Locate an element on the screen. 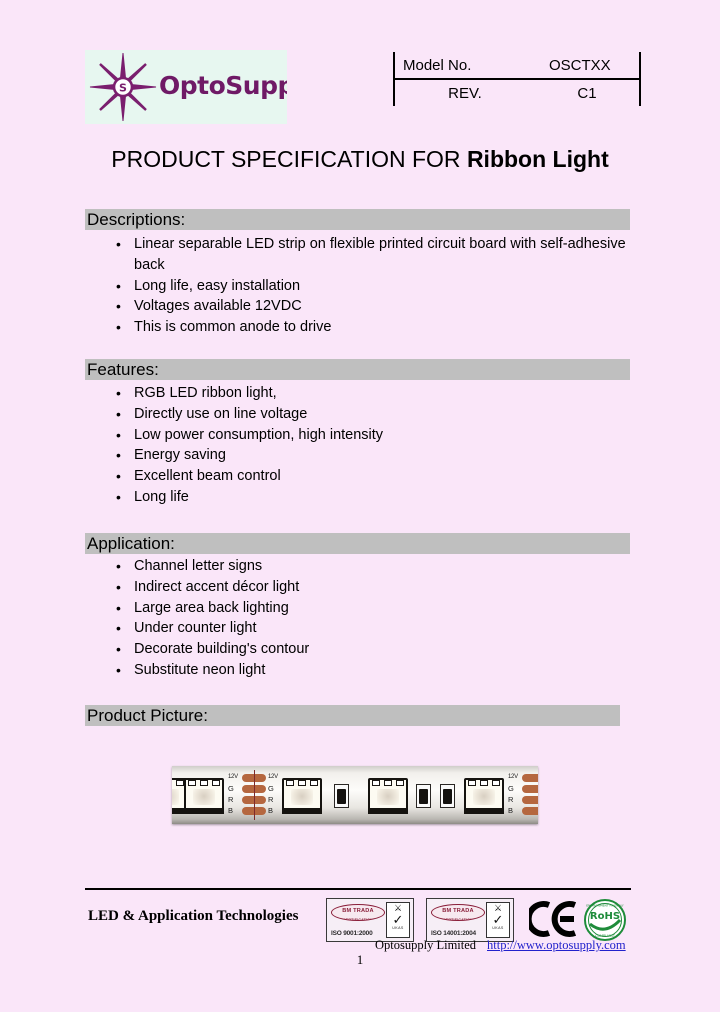 This screenshot has height=1012, width=720. model-no-value: OSCTXX is located at coordinates (590, 66).